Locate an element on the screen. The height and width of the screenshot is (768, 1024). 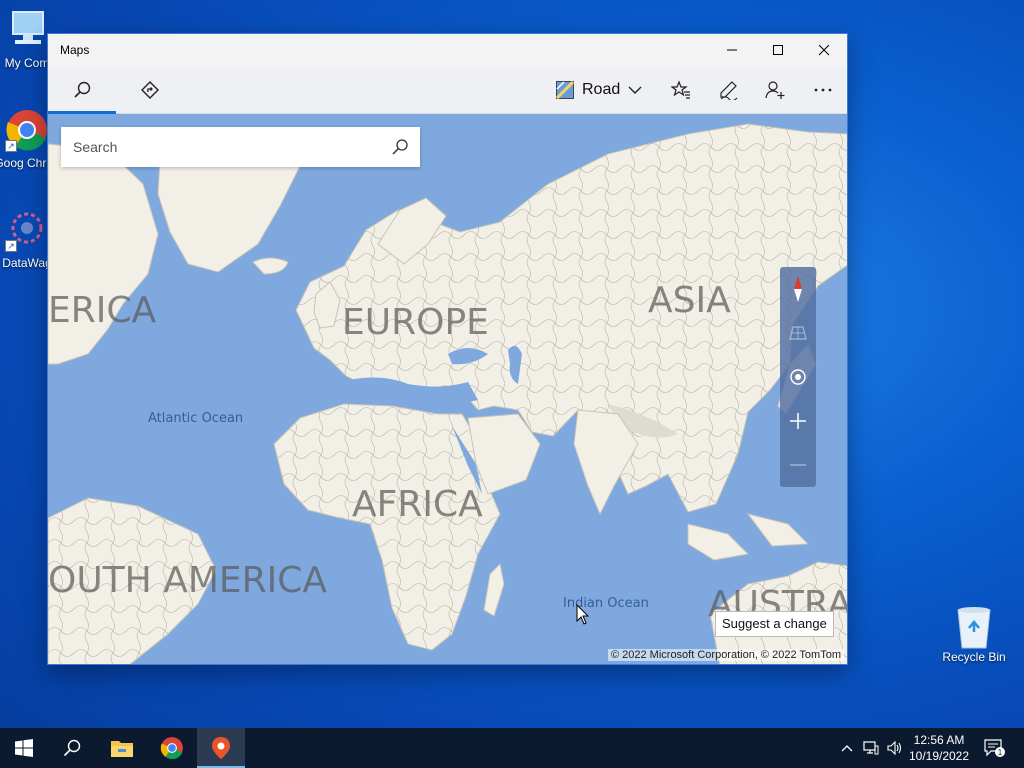
computer-icon is located at coordinates (27, 30).